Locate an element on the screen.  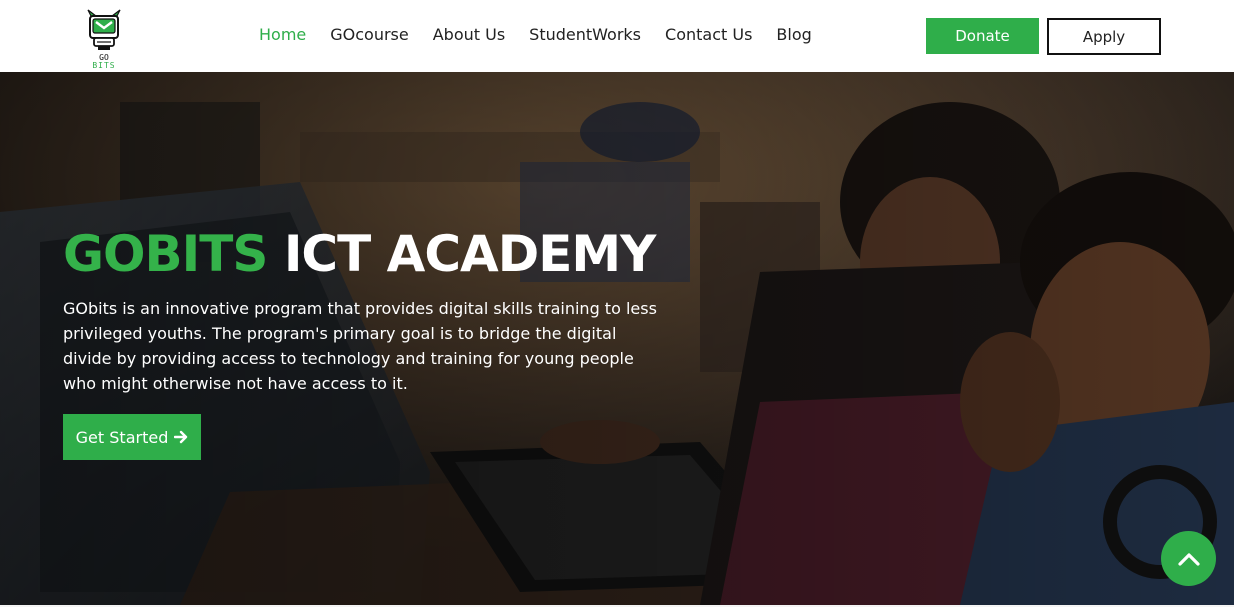
logo-text-bits: BITS is located at coordinates (104, 65).